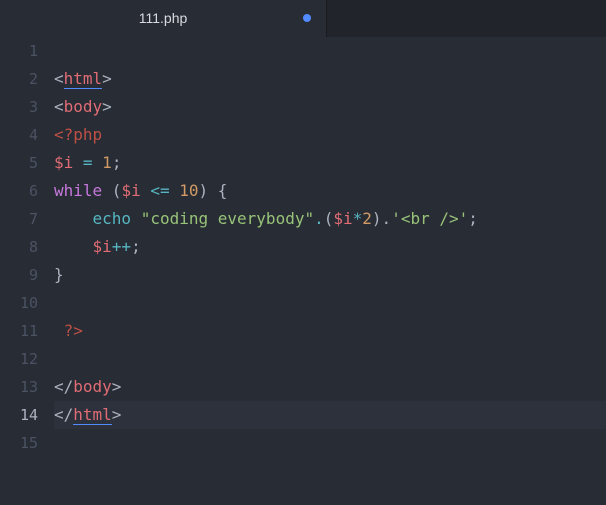  I want to click on line-content: $i = 1;, so click(330, 163).